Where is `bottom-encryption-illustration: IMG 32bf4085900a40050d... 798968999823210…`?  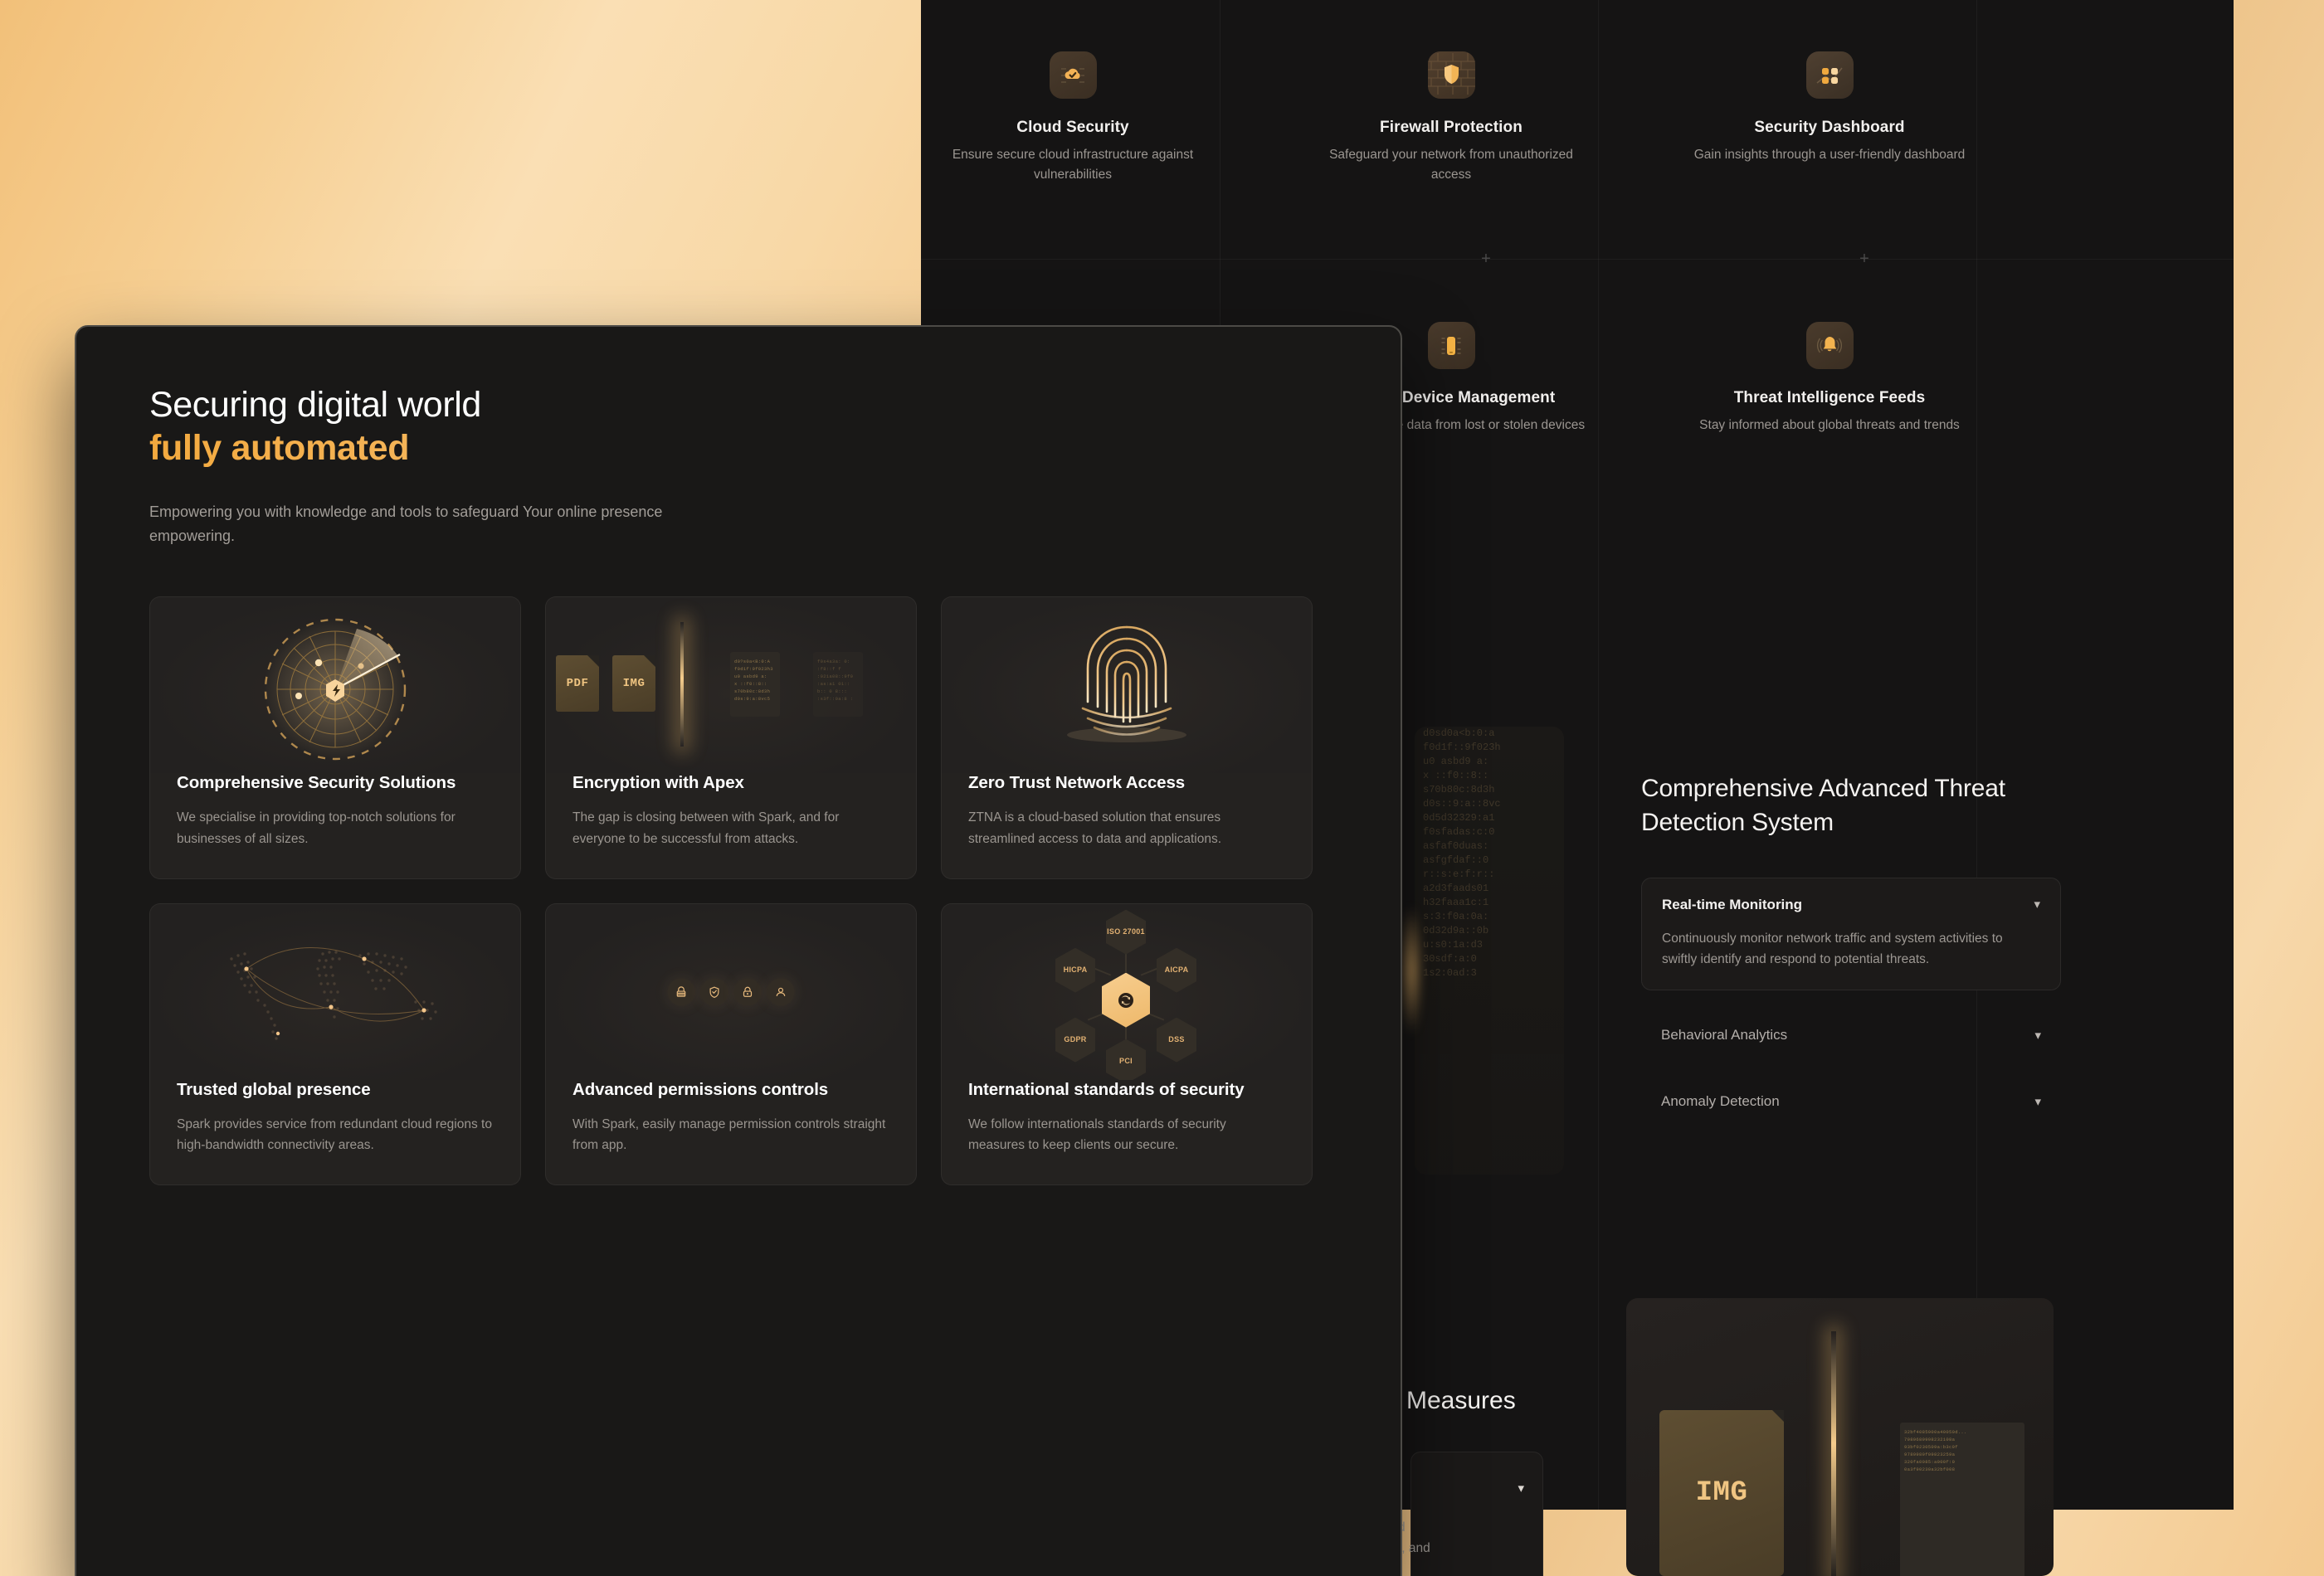
bottom-encryption-illustration: IMG 32bf4085900a40050d... 798968999823210… is located at coordinates (1840, 1437).